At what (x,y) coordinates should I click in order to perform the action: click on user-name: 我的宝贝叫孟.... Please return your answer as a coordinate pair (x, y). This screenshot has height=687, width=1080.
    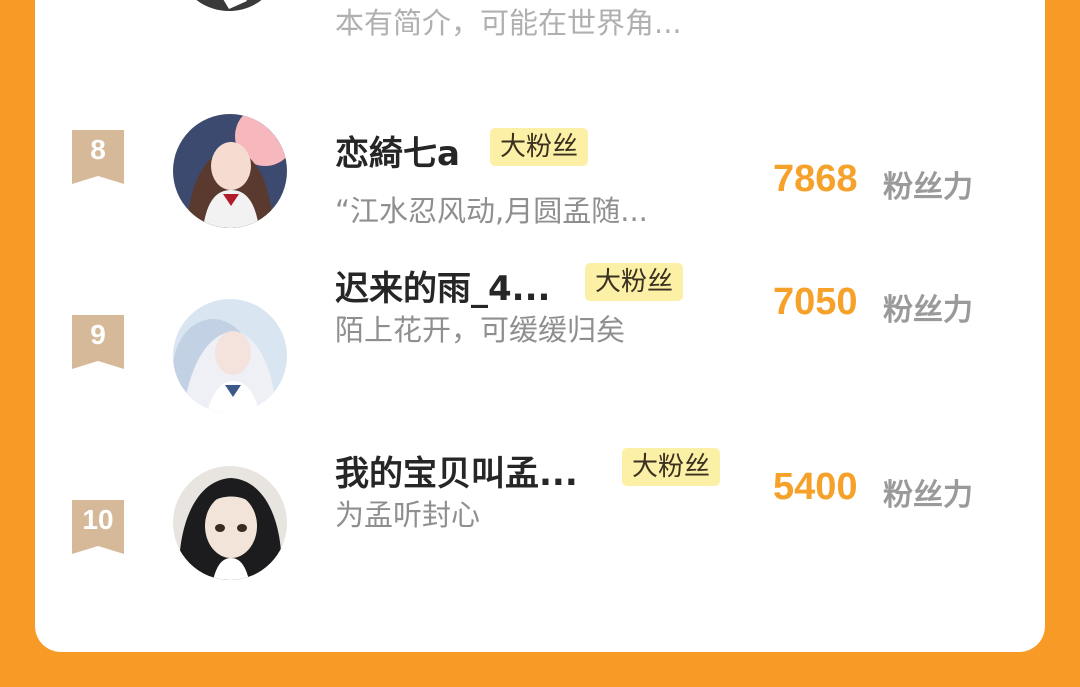
    Looking at the image, I should click on (456, 470).